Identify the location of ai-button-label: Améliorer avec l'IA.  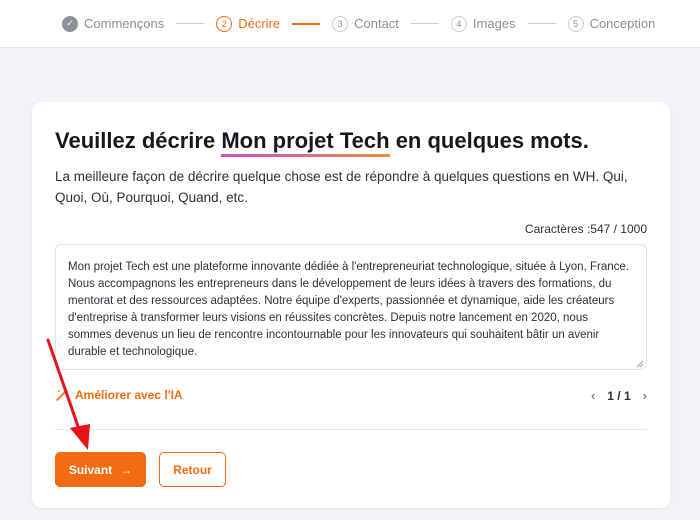
(129, 395).